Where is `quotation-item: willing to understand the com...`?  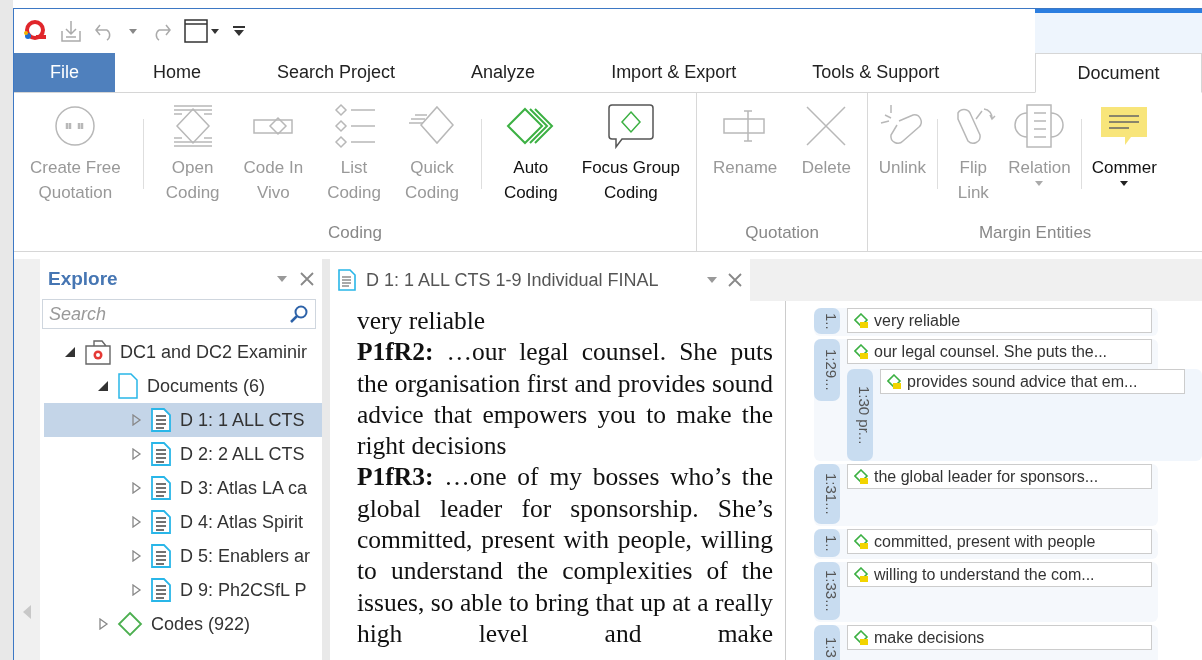 quotation-item: willing to understand the com... is located at coordinates (999, 574).